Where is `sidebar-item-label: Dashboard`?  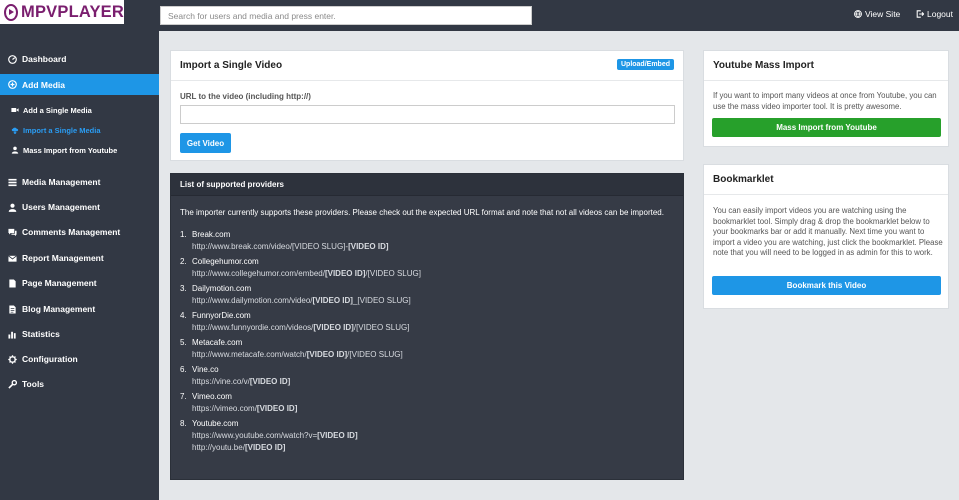
sidebar-item-label: Dashboard is located at coordinates (44, 59).